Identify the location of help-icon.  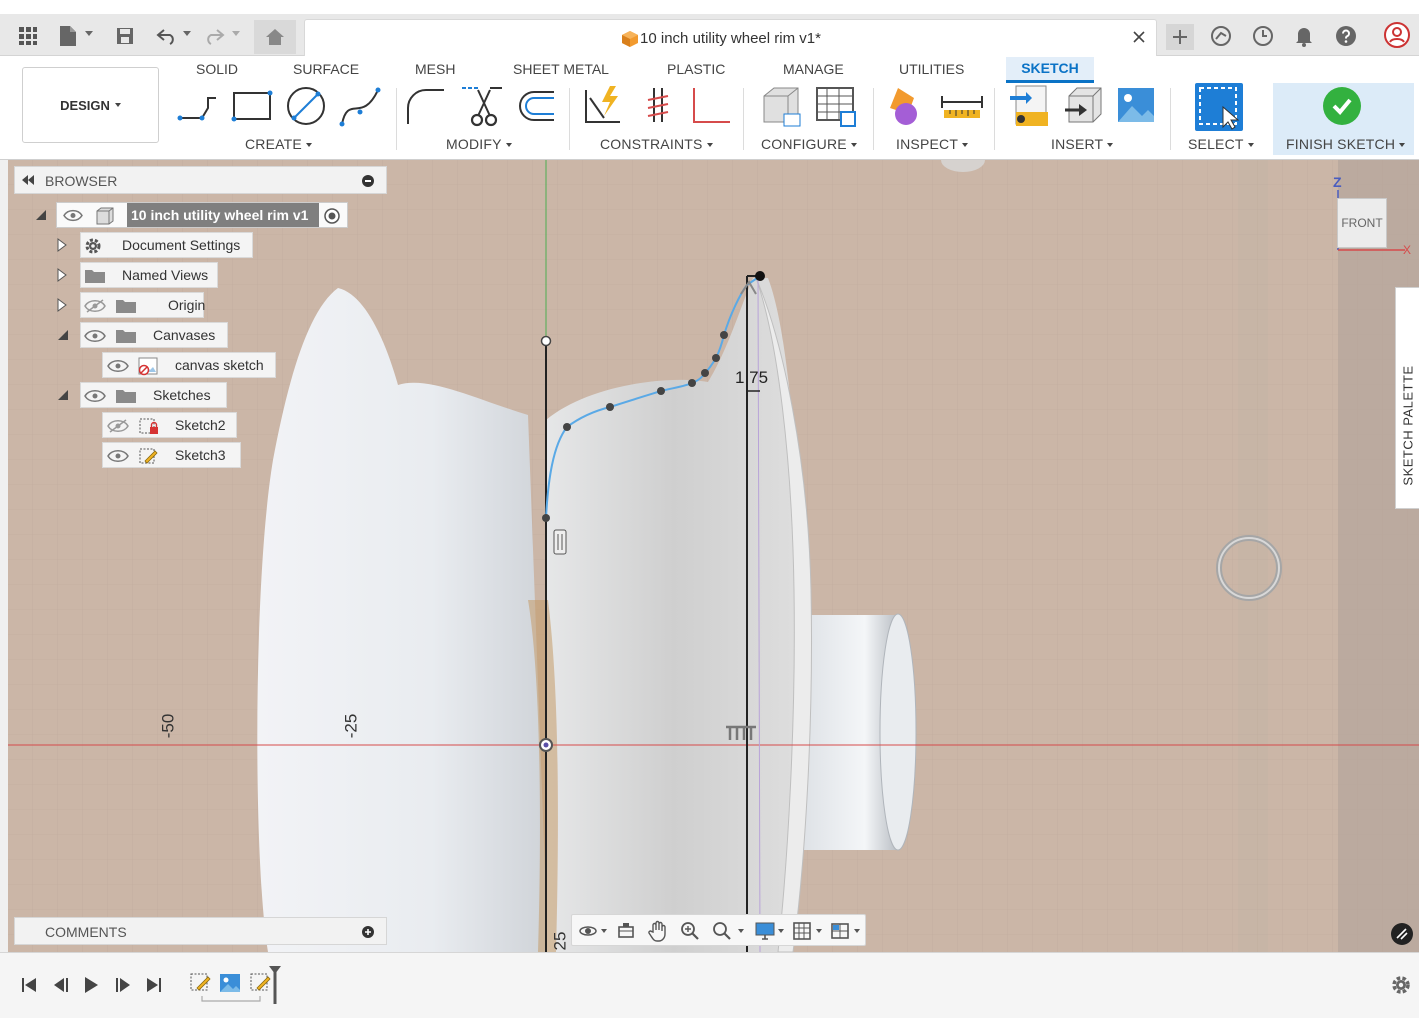
(1346, 36).